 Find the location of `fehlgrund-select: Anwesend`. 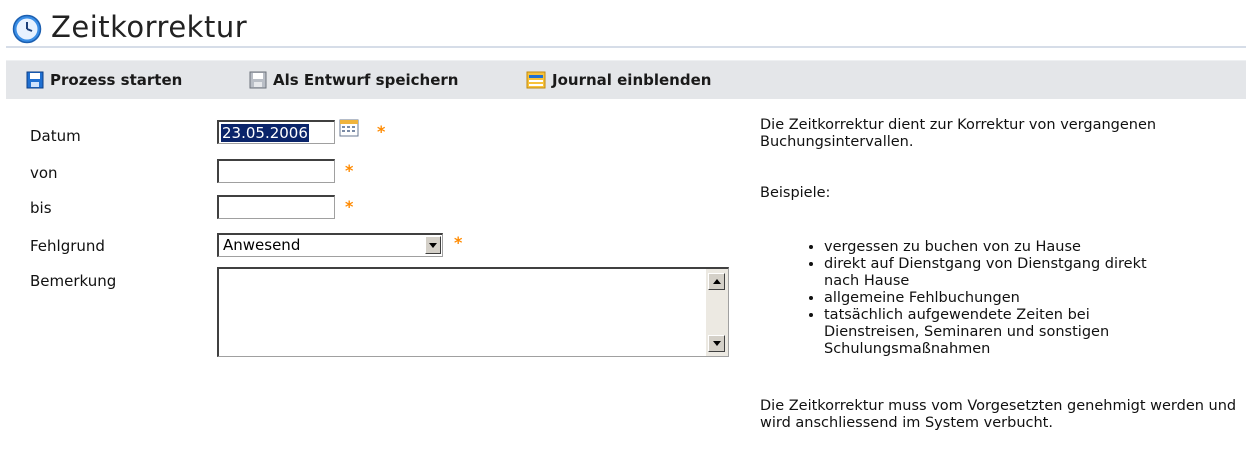

fehlgrund-select: Anwesend is located at coordinates (330, 245).